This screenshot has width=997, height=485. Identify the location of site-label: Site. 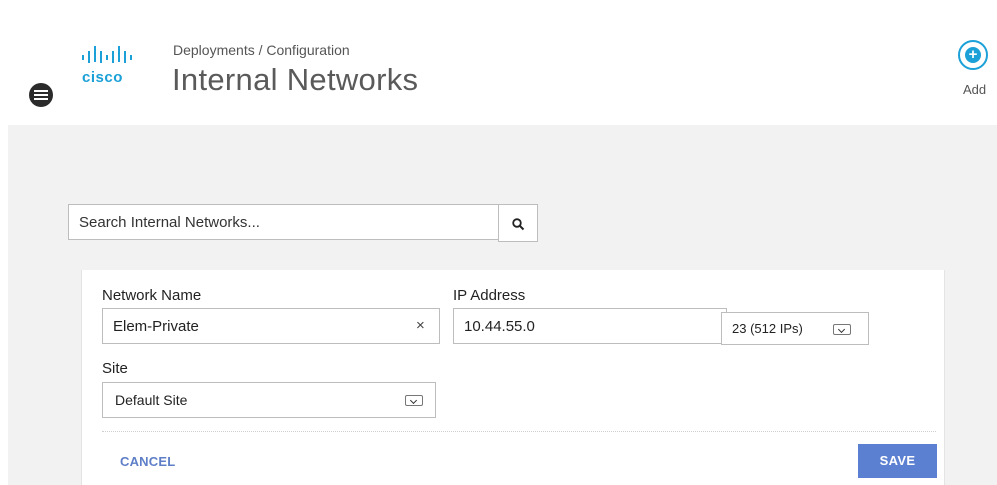
(115, 368).